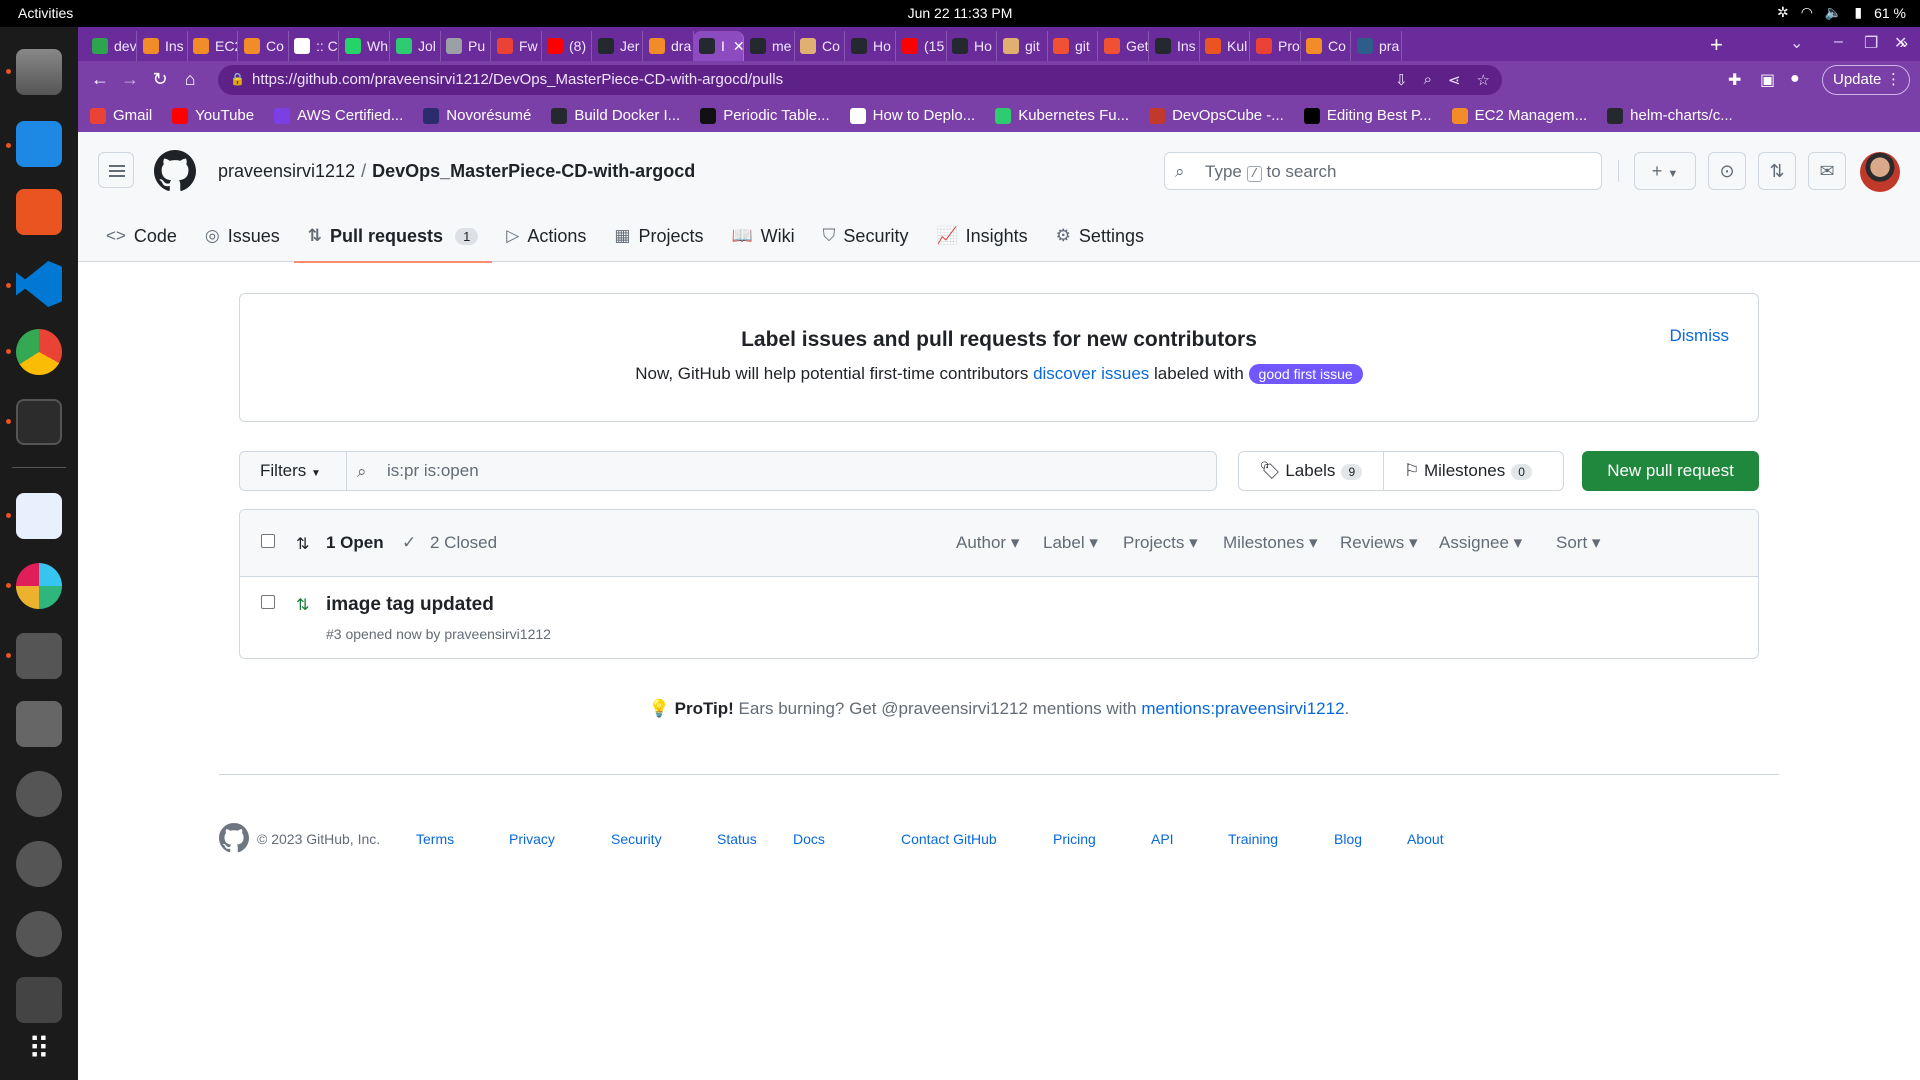 The height and width of the screenshot is (1080, 1920). I want to click on browser-tab: Pu, so click(465, 46).